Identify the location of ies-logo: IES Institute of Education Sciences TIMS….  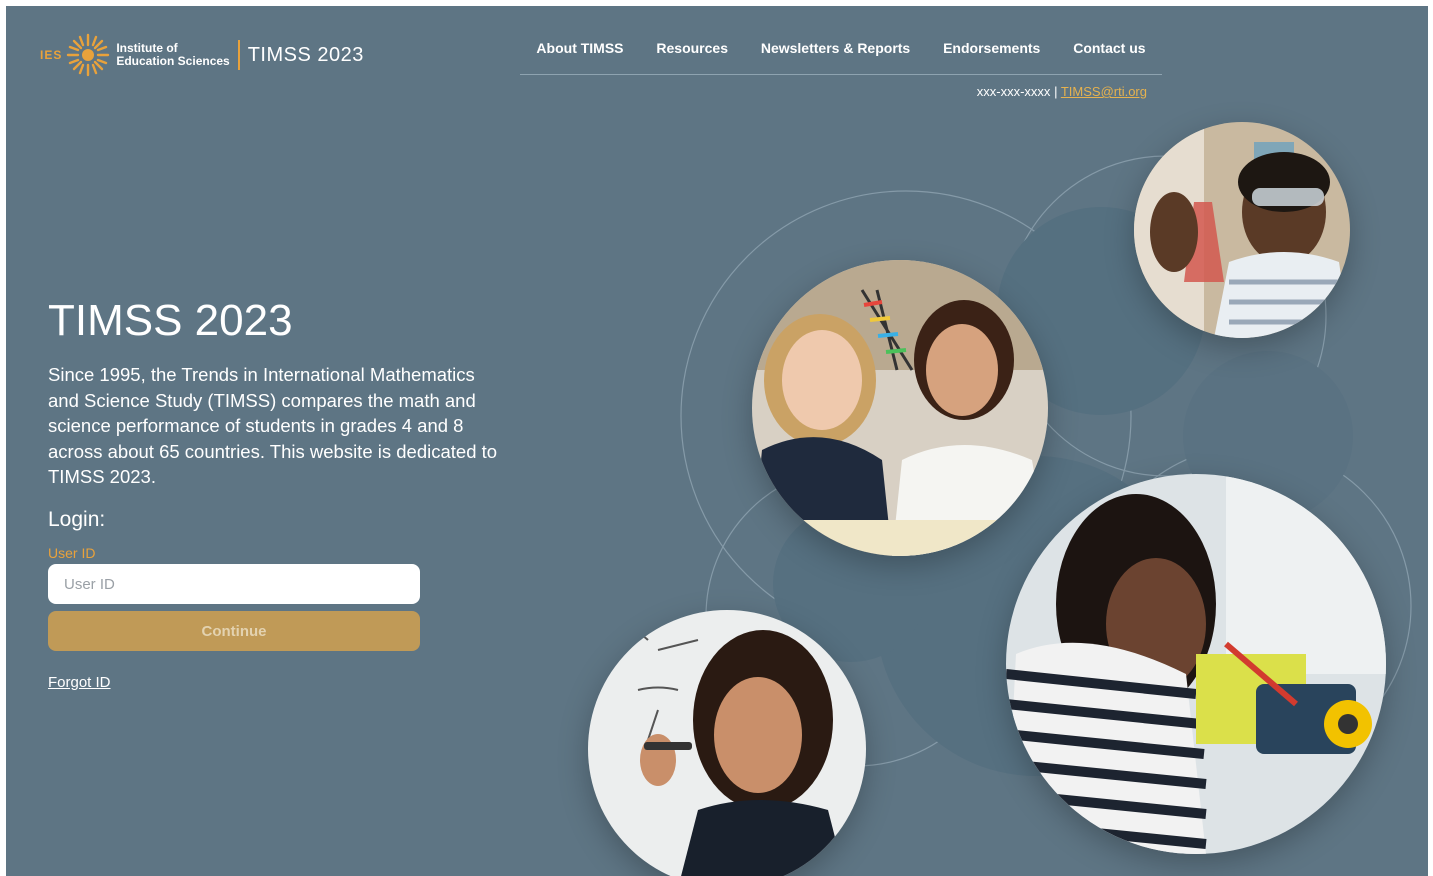
(202, 55).